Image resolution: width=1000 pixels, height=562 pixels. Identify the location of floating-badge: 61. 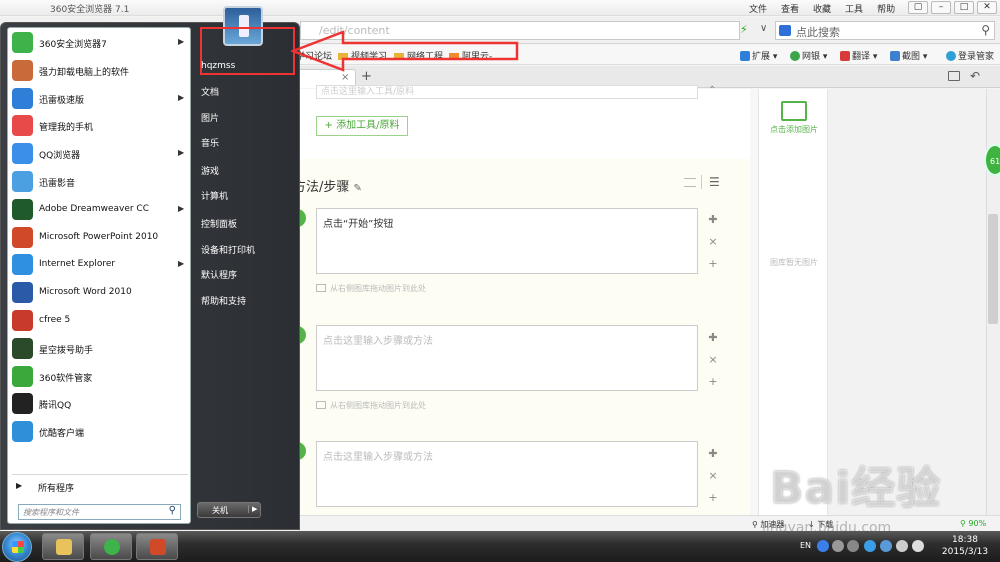
(992, 160).